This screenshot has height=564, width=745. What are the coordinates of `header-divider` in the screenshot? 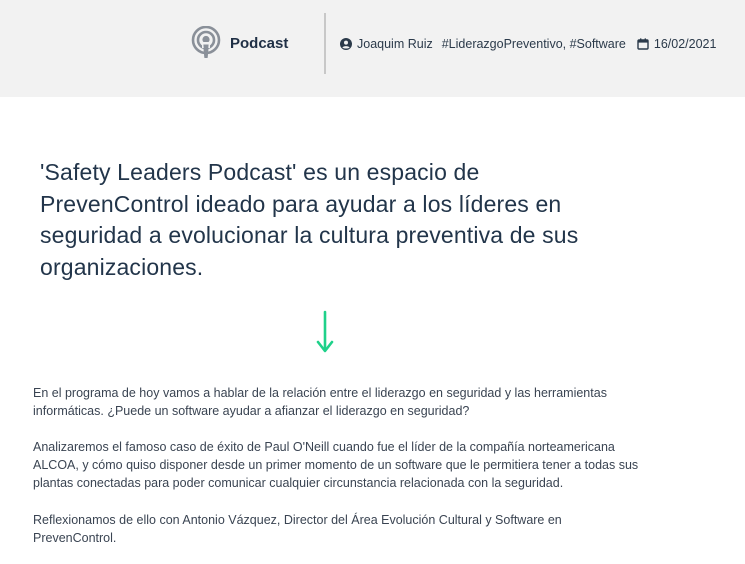 It's located at (325, 43).